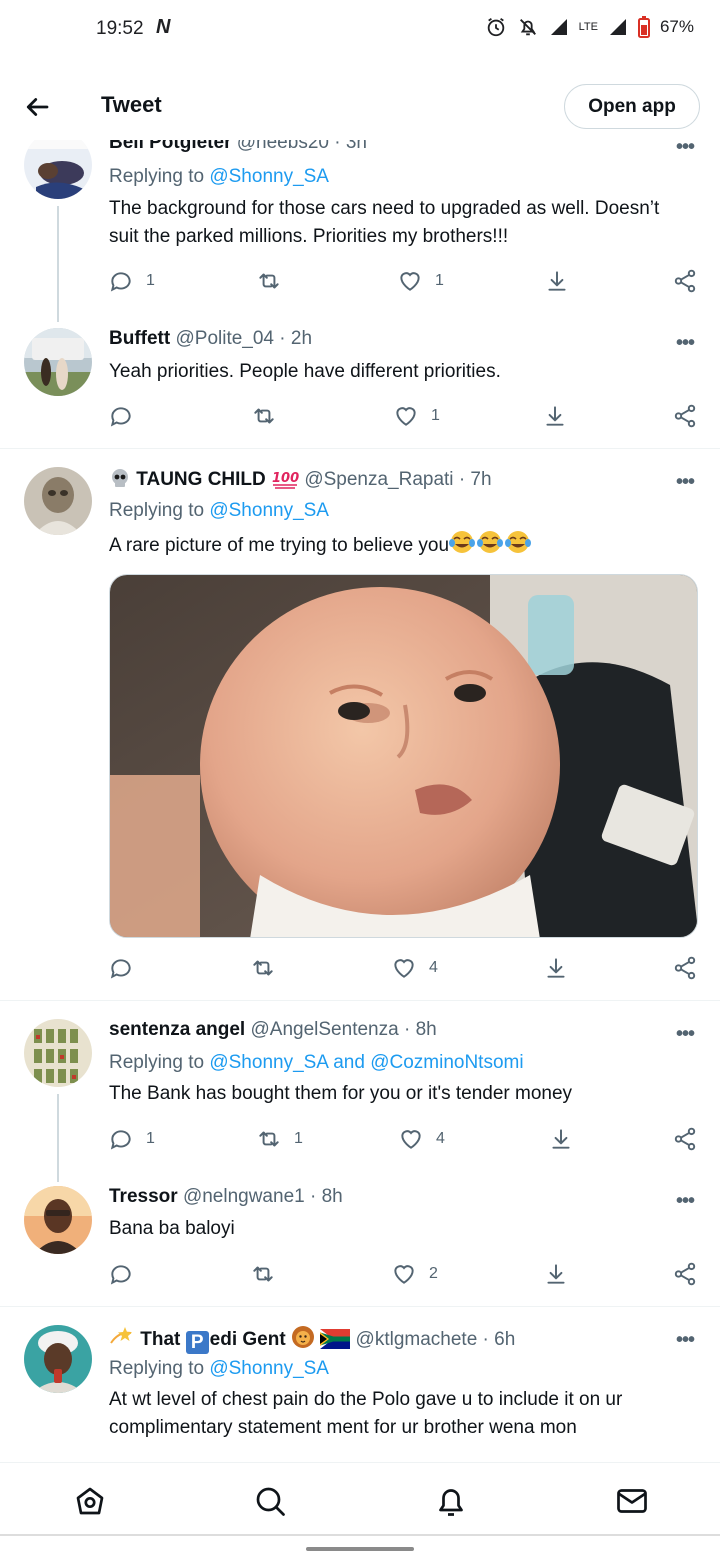 The image size is (720, 1560). What do you see at coordinates (224, 338) in the screenshot?
I see `user-handle: @Polite_04` at bounding box center [224, 338].